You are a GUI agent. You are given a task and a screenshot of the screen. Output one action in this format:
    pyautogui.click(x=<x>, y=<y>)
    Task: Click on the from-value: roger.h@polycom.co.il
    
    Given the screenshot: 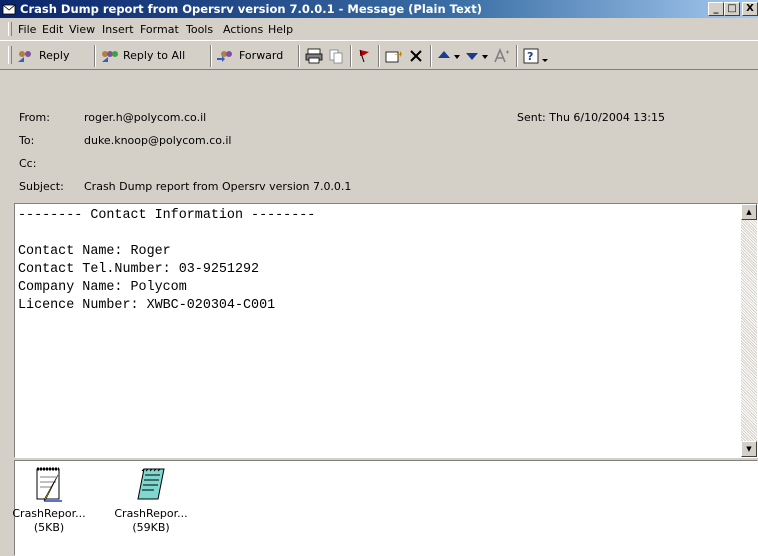 What is the action you would take?
    pyautogui.click(x=145, y=117)
    